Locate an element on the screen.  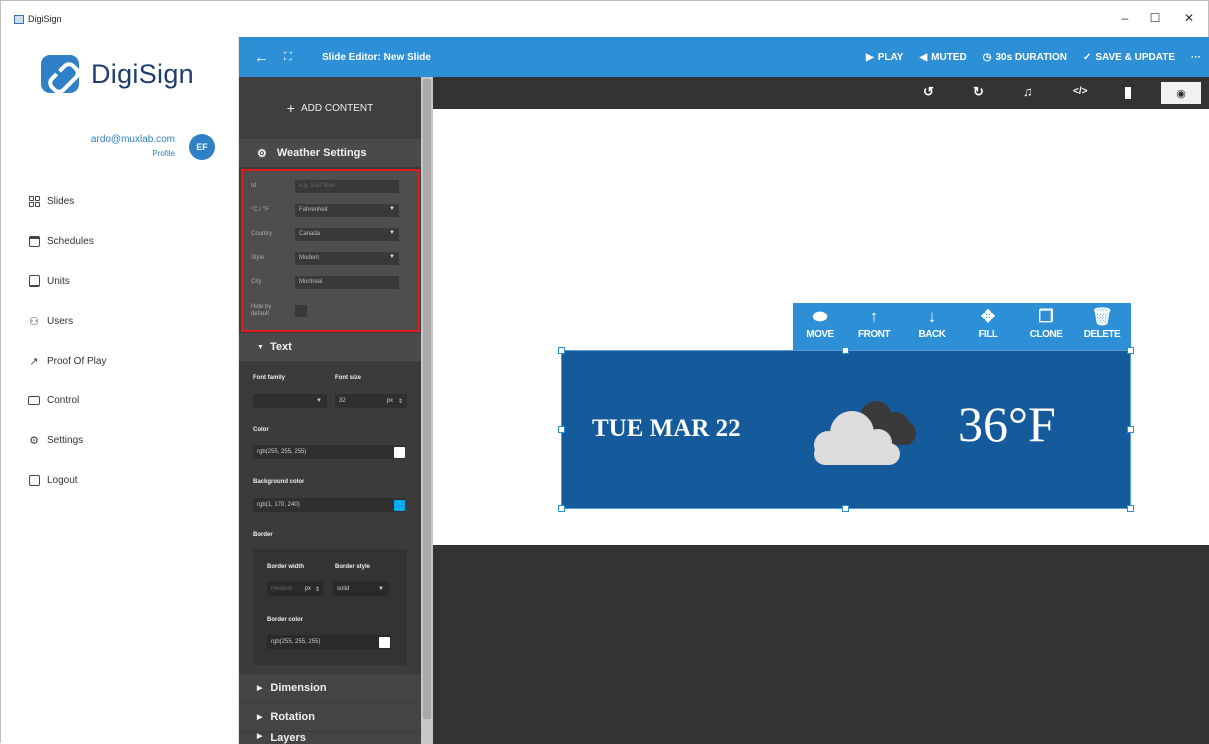
speaker-icon: ◀ is located at coordinates (923, 57).